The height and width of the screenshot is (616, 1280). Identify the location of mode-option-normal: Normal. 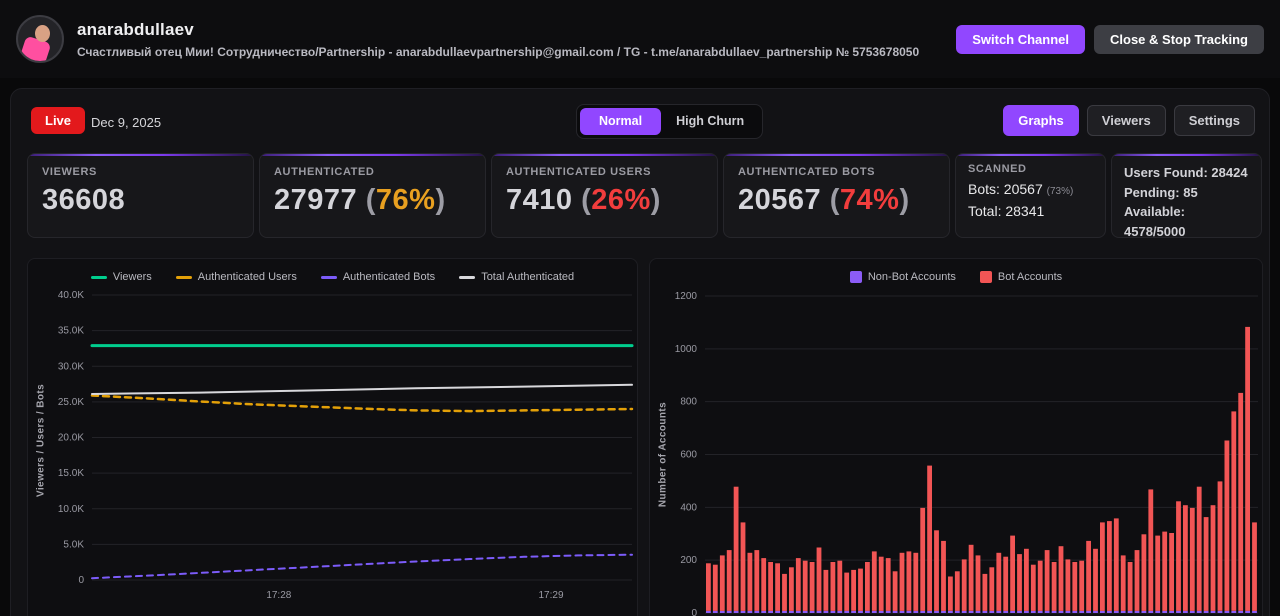
(621, 121).